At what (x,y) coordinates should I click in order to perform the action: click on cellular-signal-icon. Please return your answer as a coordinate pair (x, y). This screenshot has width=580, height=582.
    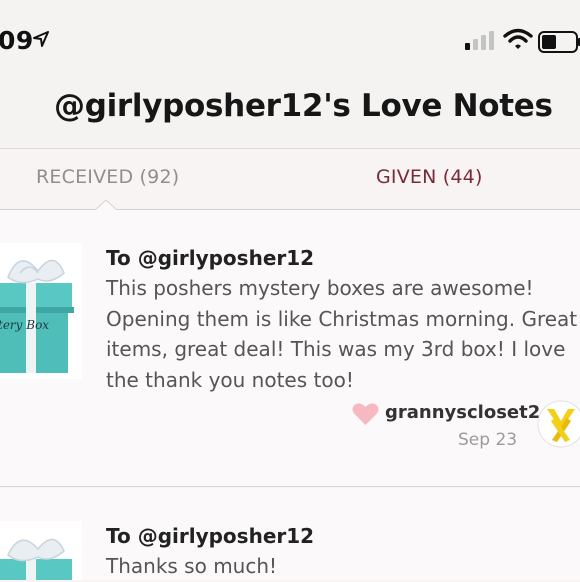
    Looking at the image, I should click on (479, 40).